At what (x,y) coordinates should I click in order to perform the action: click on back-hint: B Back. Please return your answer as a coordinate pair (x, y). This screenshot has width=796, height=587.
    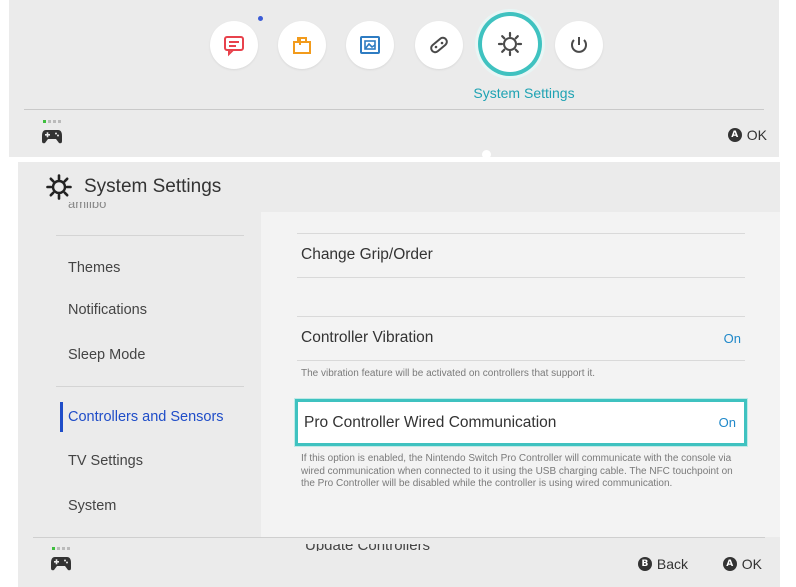
    Looking at the image, I should click on (662, 564).